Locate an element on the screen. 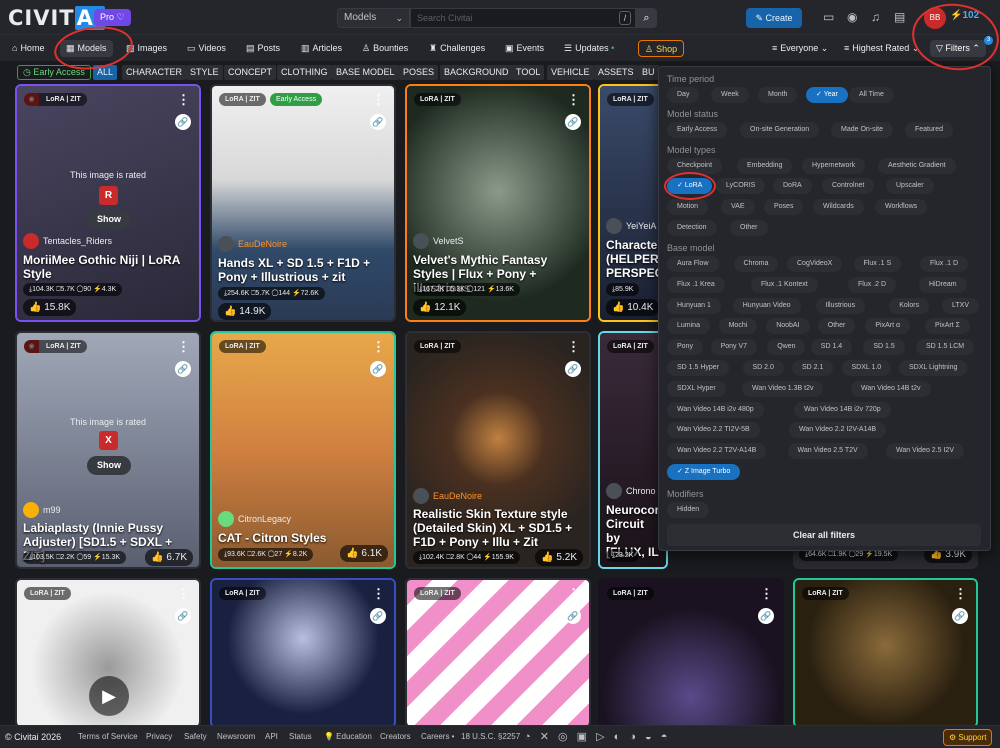 The image size is (1000, 748). bell-icon: ♫ is located at coordinates (875, 17).